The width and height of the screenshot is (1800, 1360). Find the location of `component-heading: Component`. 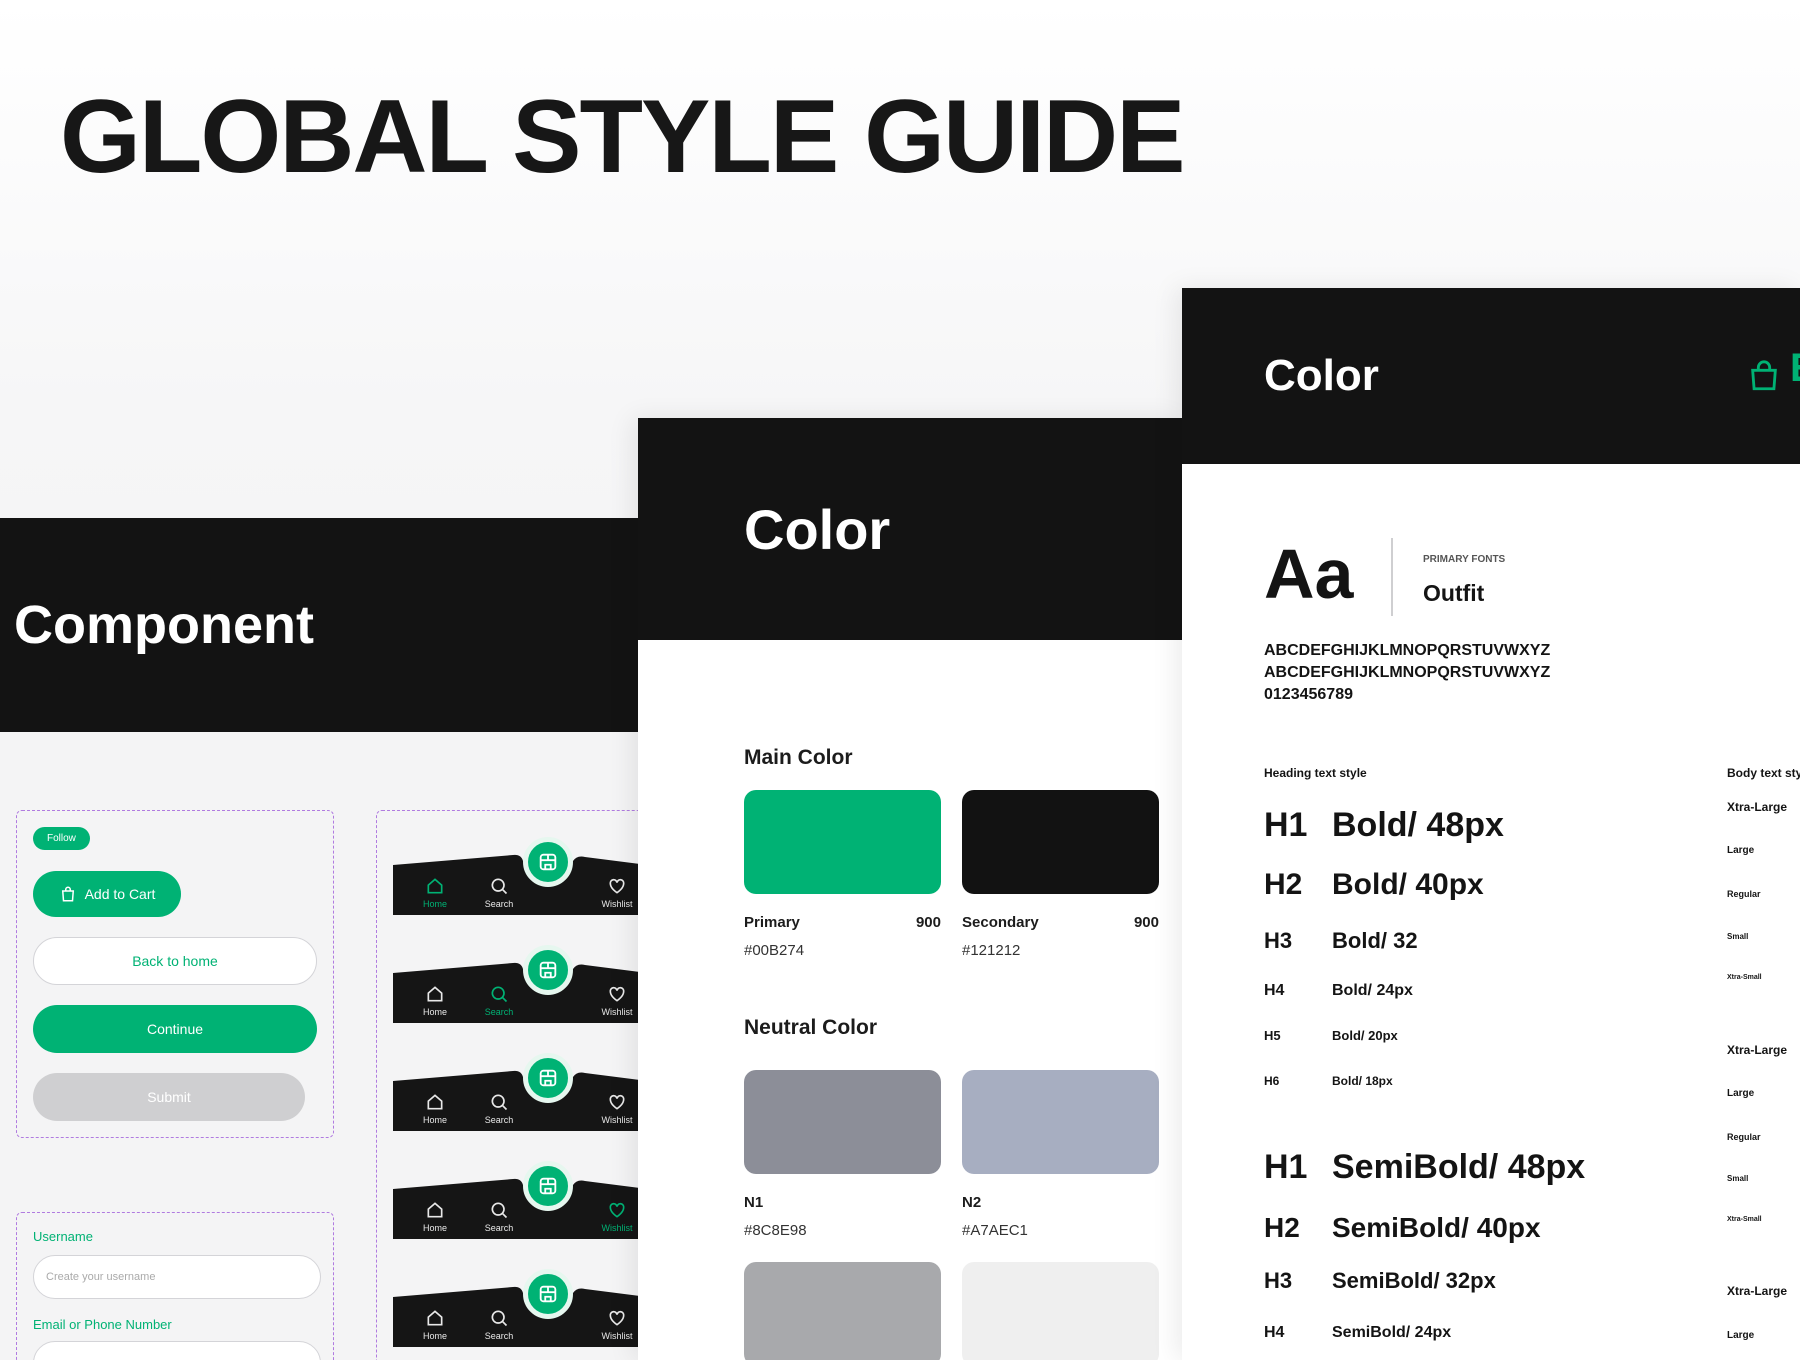

component-heading: Component is located at coordinates (320, 625).